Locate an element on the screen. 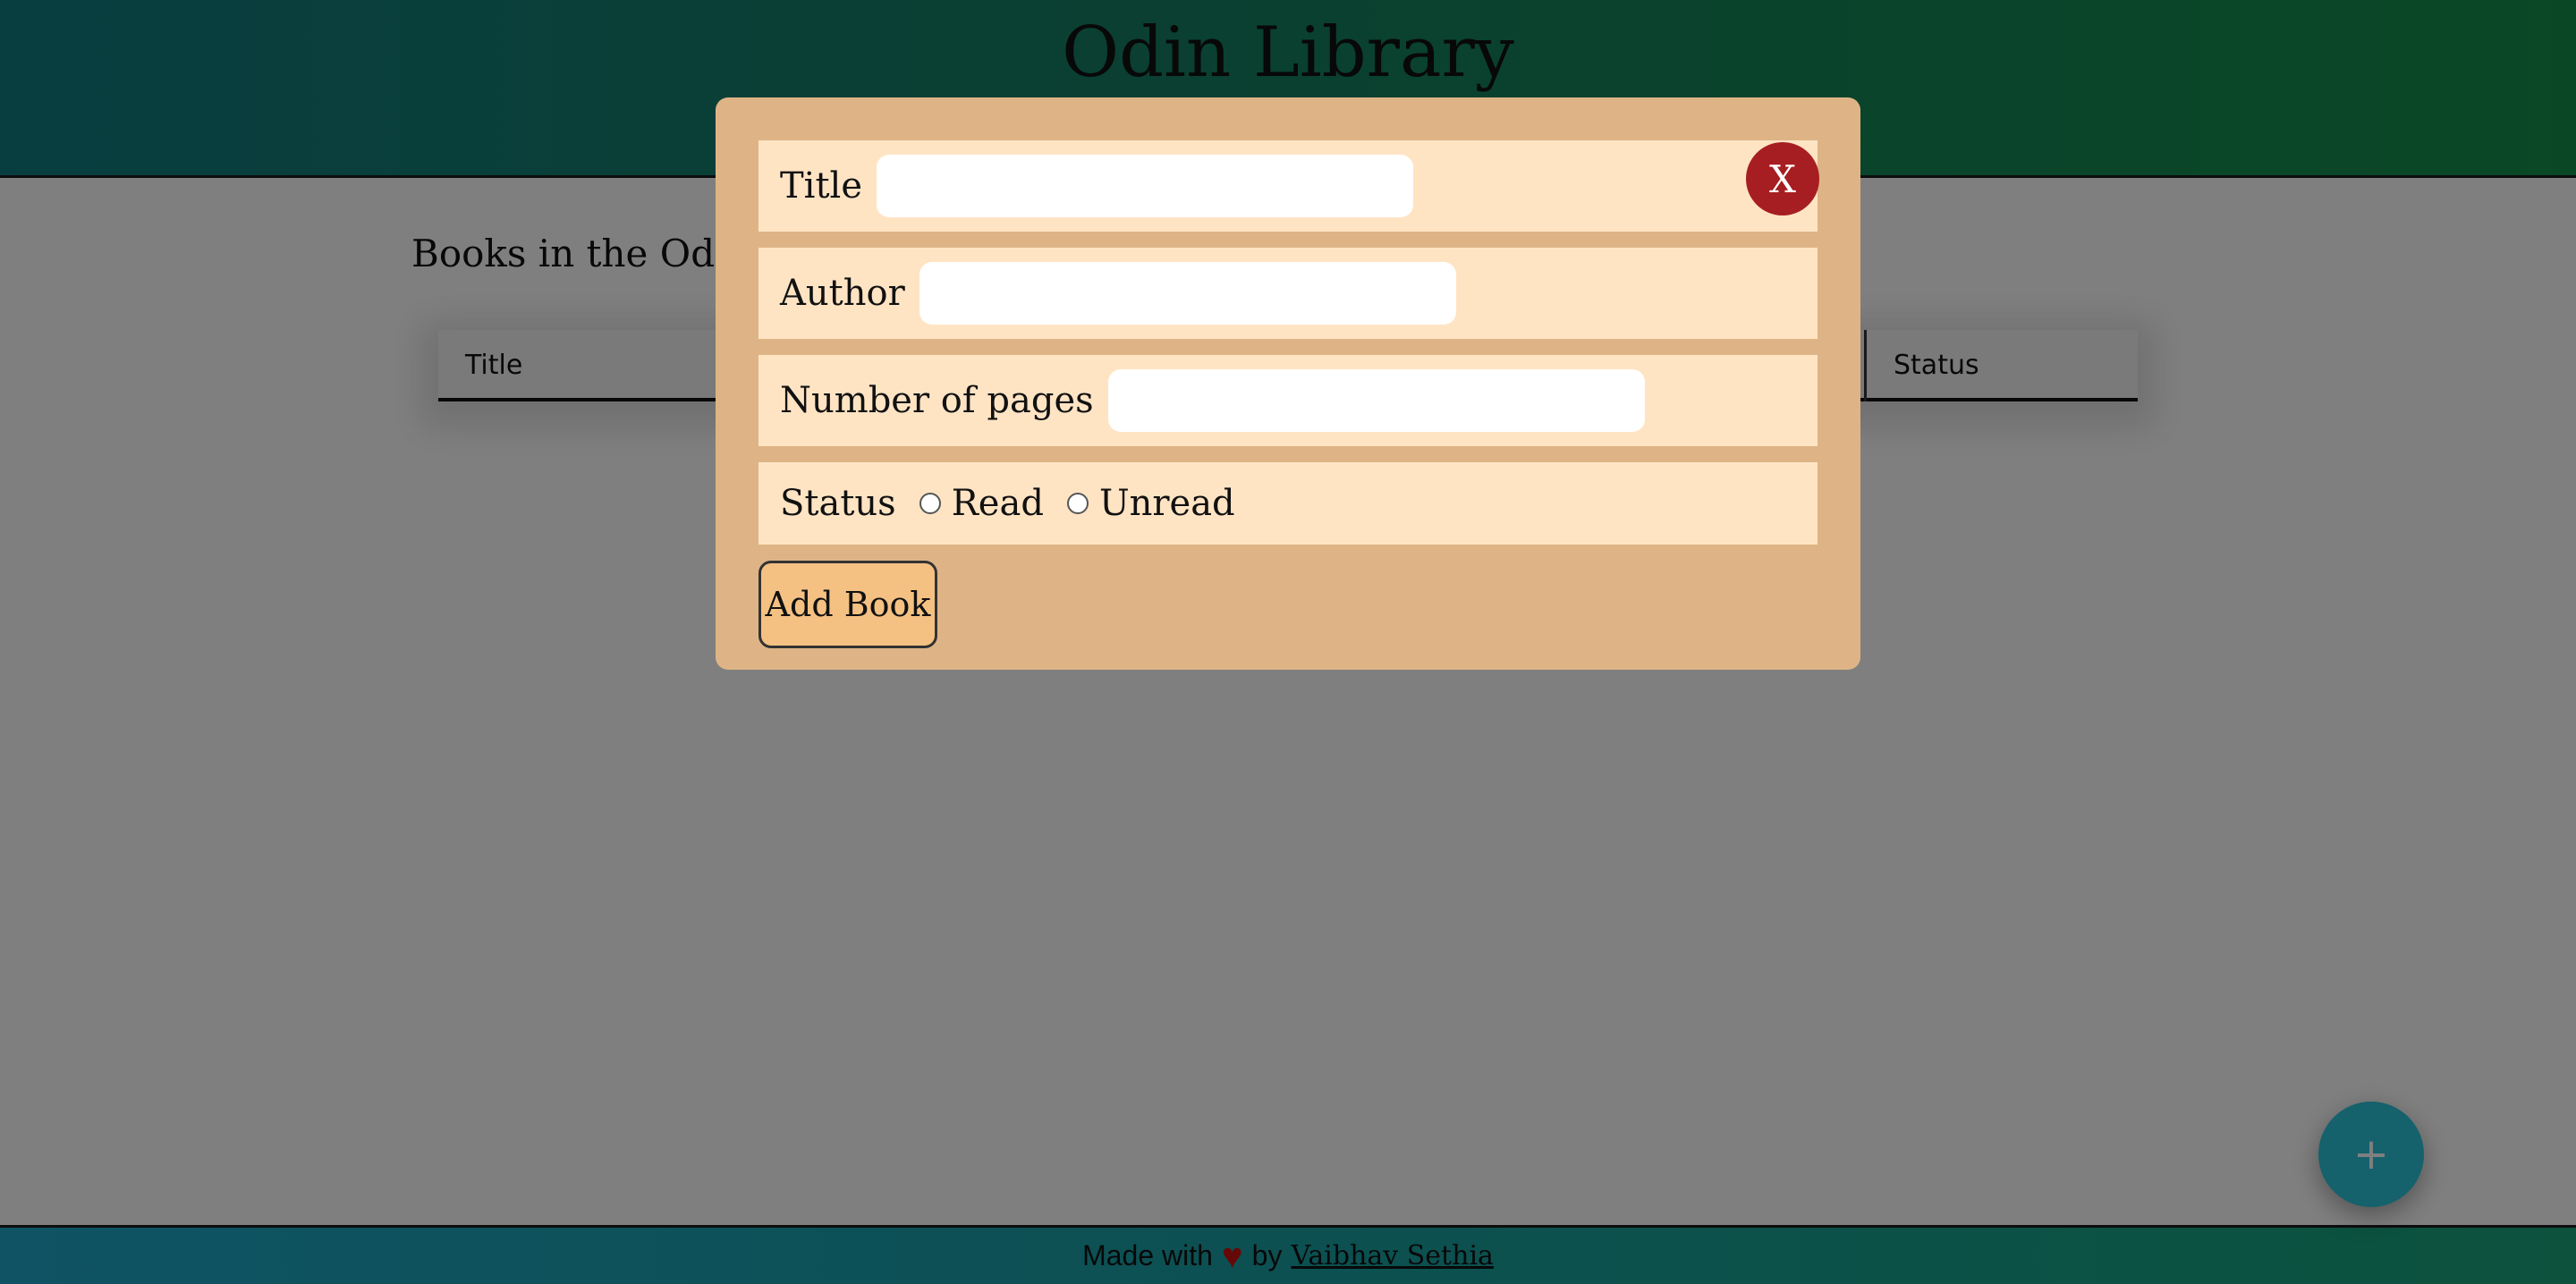  status-label: Status is located at coordinates (838, 504).